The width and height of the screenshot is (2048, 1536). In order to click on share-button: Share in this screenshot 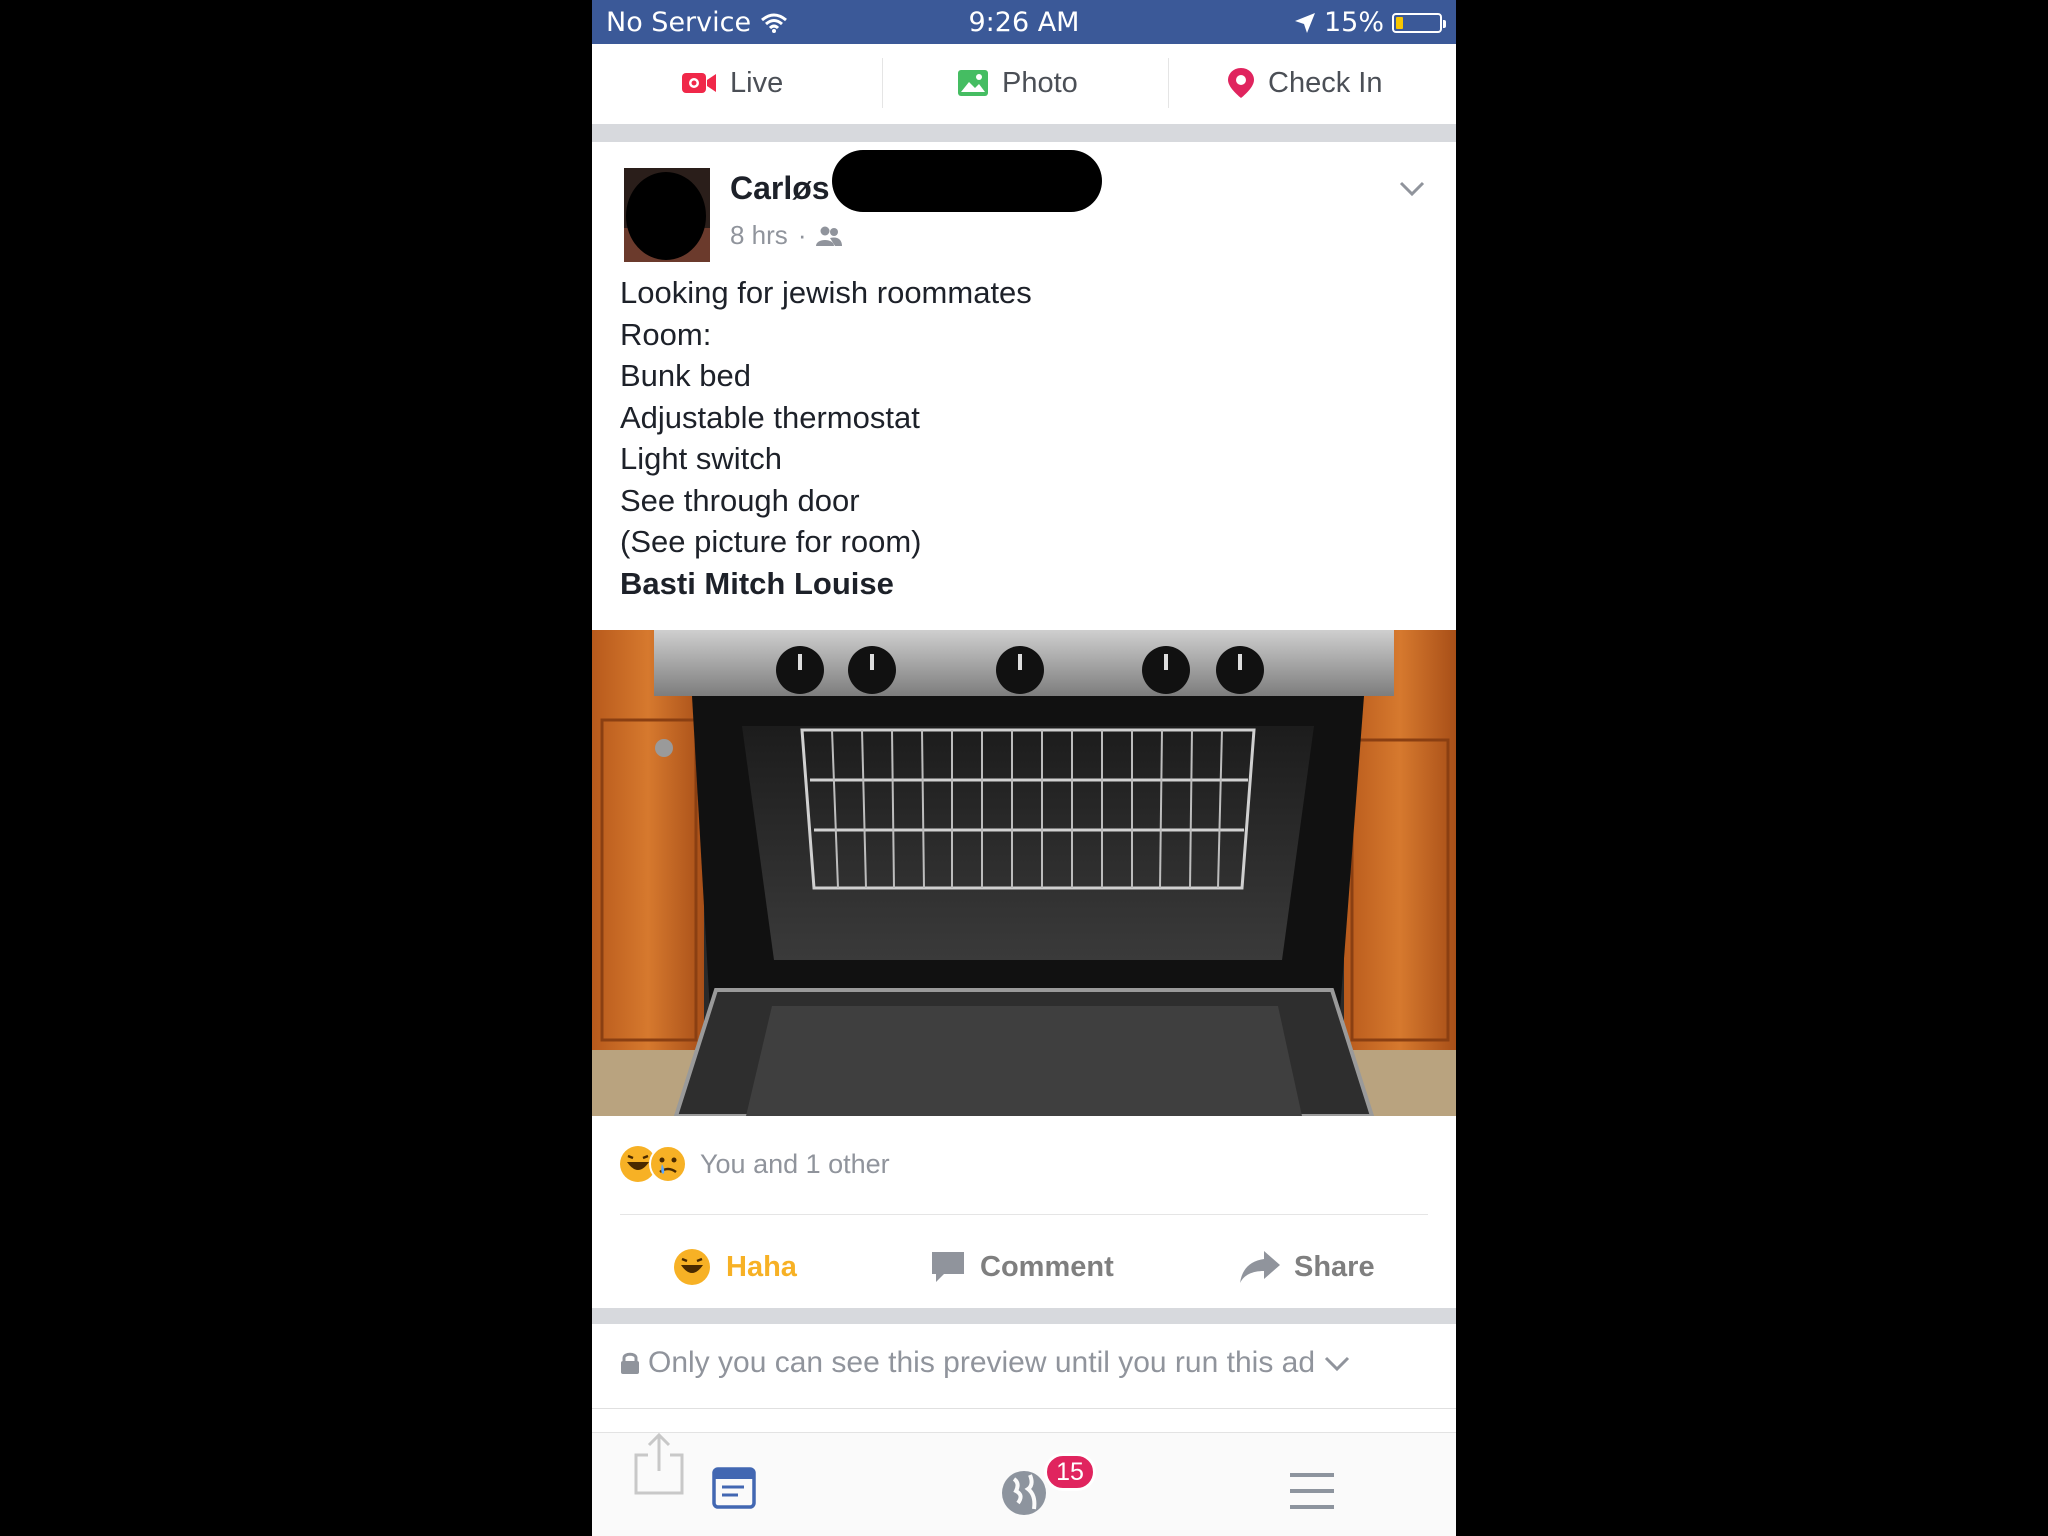, I will do `click(1307, 1267)`.